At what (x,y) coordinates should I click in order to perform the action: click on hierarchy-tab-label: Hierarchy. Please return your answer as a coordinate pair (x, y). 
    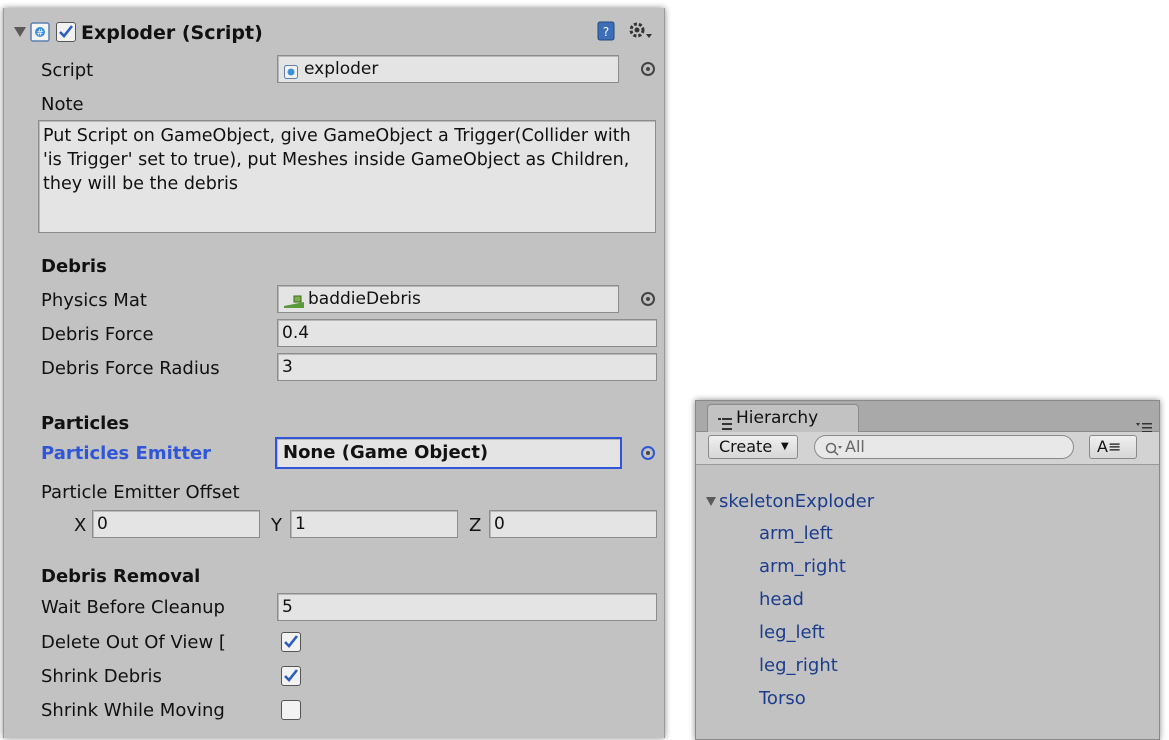
    Looking at the image, I should click on (777, 418).